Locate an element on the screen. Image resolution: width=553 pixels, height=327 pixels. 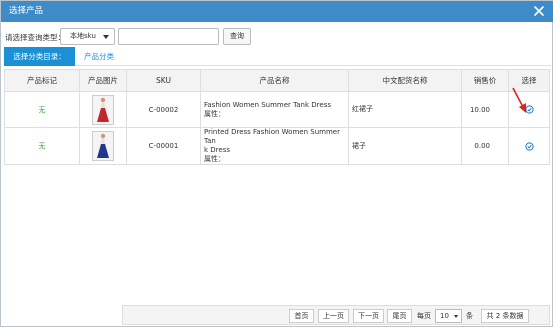
row-cn-name: 裙子 is located at coordinates (405, 146).